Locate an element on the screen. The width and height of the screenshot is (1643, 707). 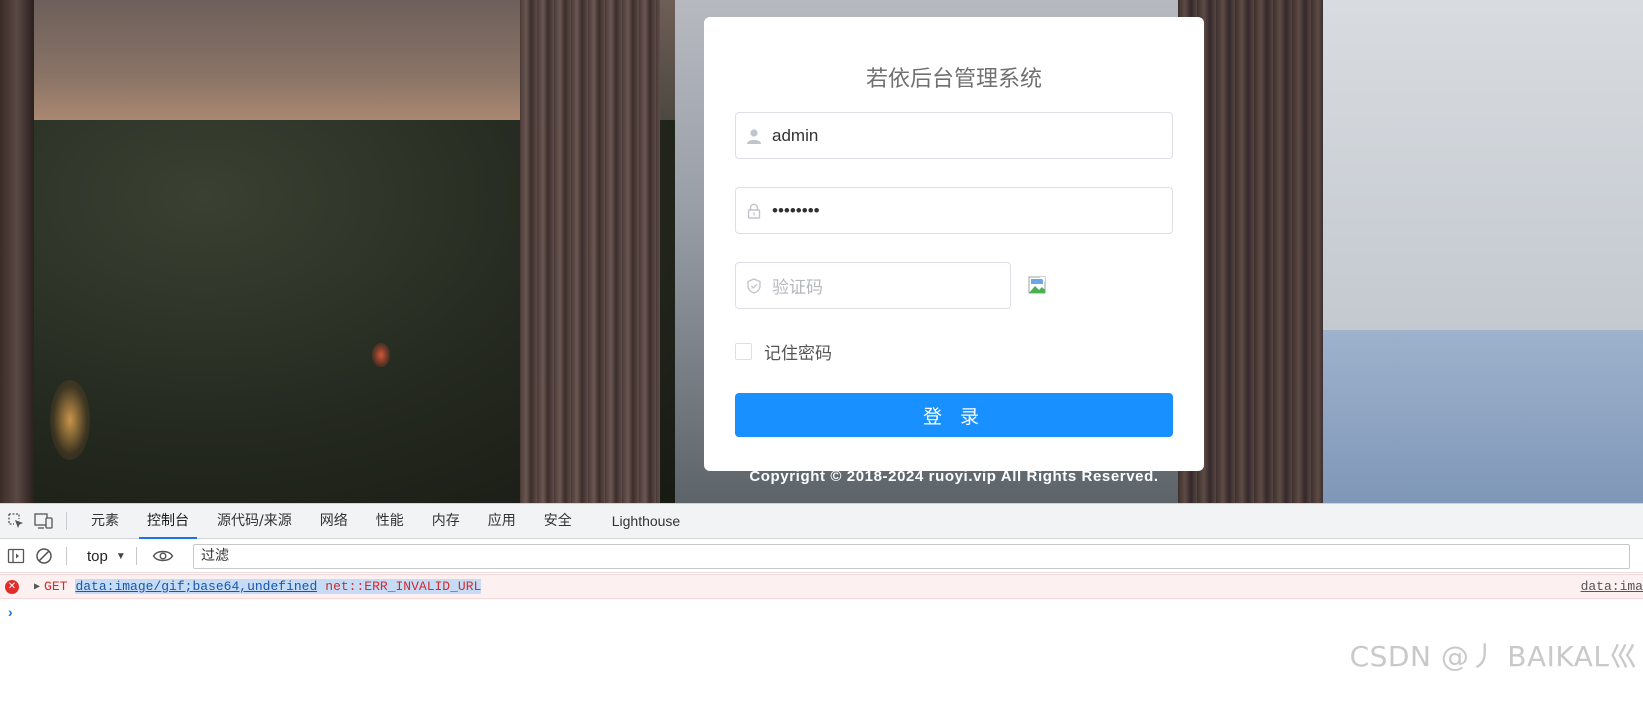
captcha-field: 验证码 is located at coordinates (873, 285).